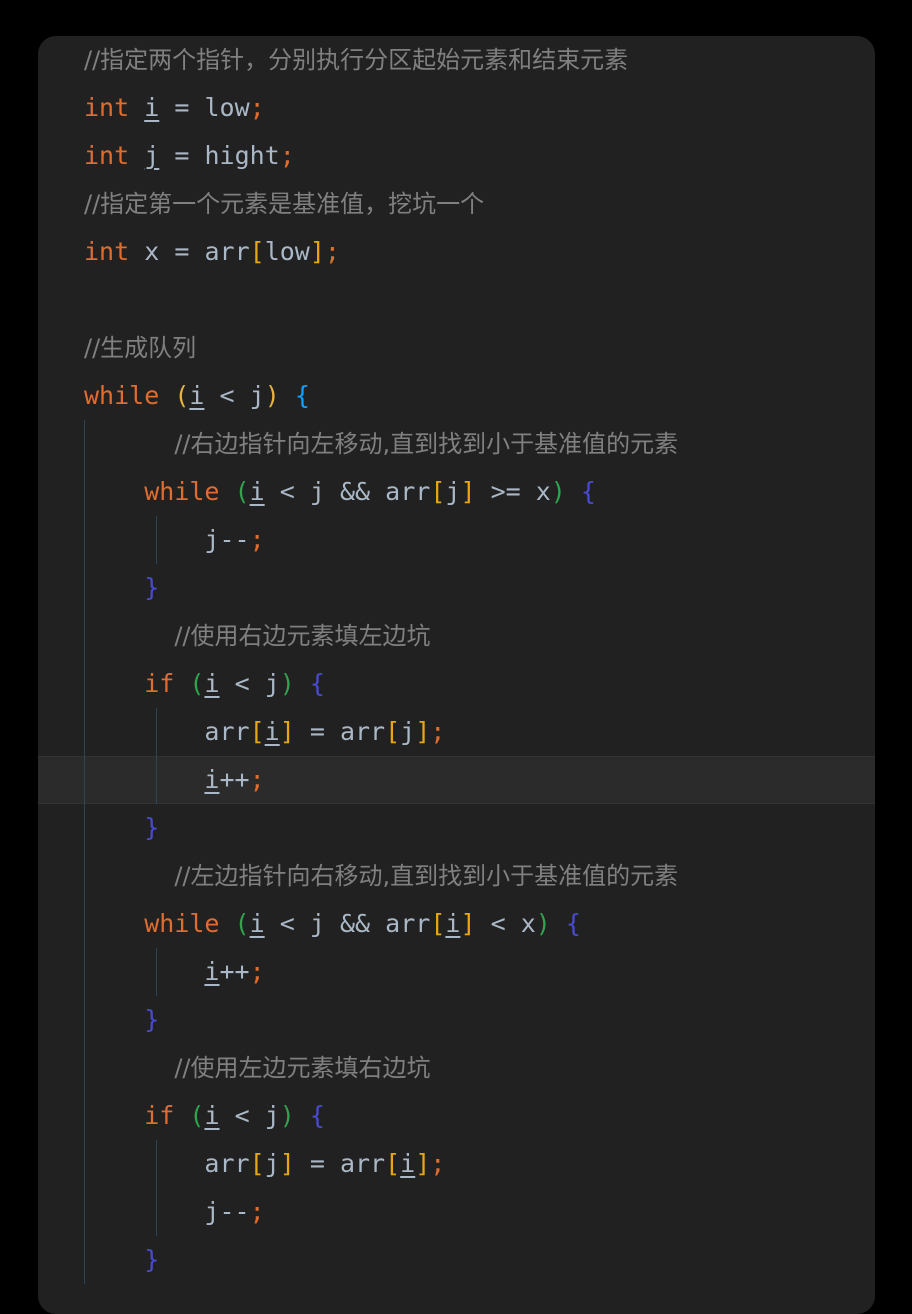 Image resolution: width=912 pixels, height=1314 pixels. What do you see at coordinates (528, 923) in the screenshot?
I see `identifier-x: x` at bounding box center [528, 923].